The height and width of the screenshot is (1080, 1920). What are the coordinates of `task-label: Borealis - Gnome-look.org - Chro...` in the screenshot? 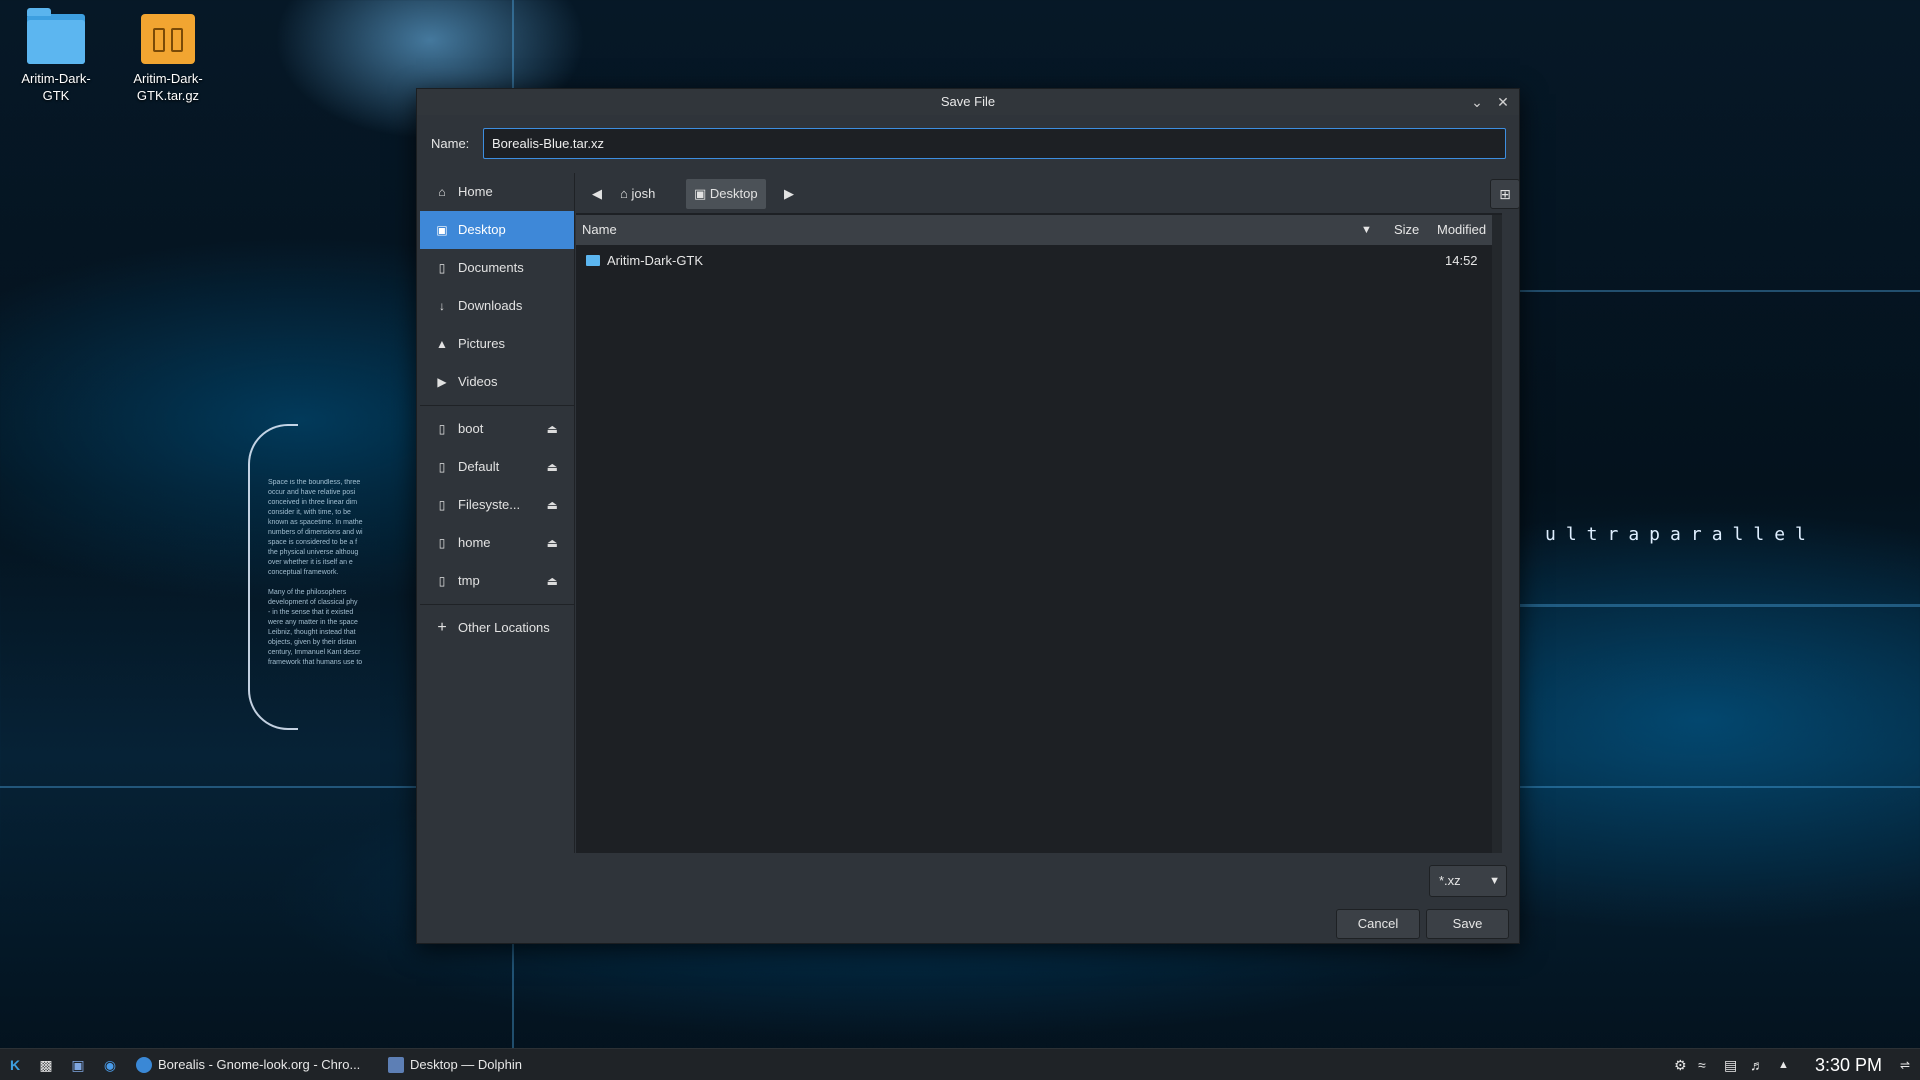 It's located at (259, 1064).